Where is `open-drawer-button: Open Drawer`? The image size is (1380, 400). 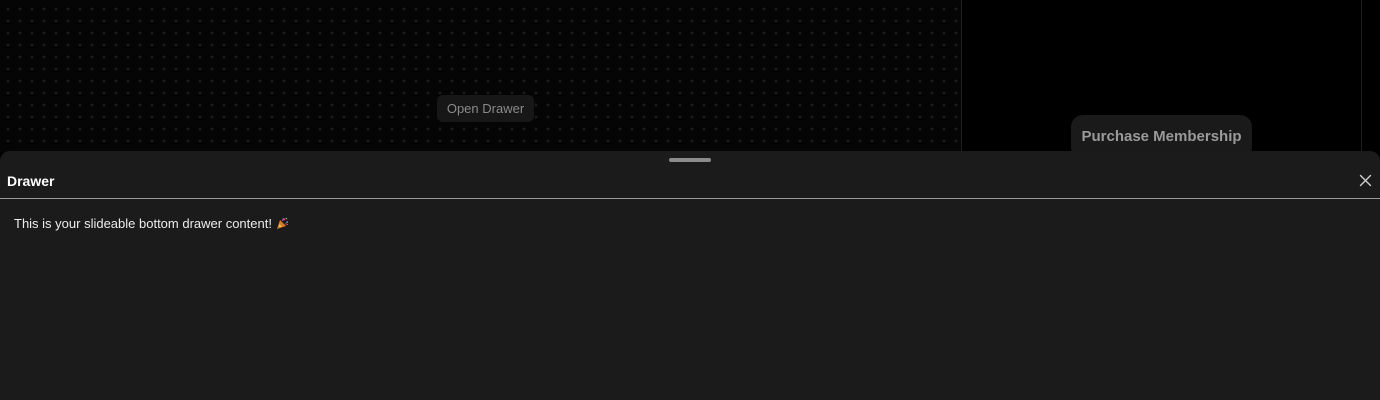
open-drawer-button: Open Drawer is located at coordinates (485, 108).